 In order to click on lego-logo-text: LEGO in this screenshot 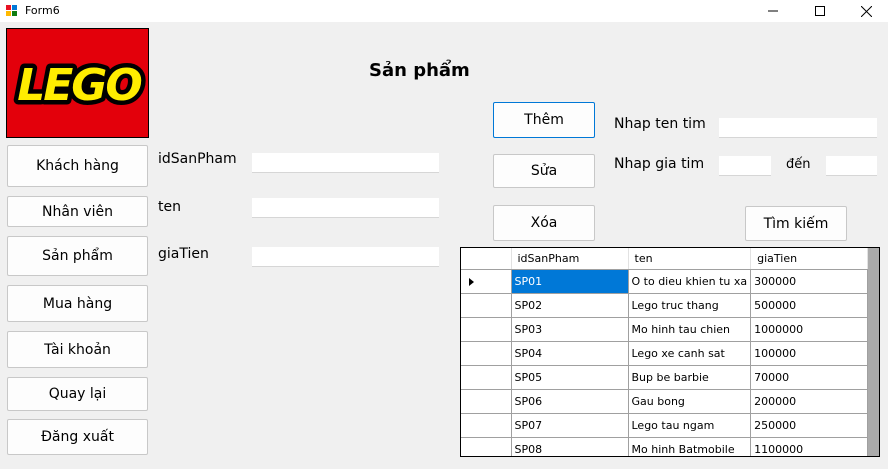, I will do `click(79, 85)`.